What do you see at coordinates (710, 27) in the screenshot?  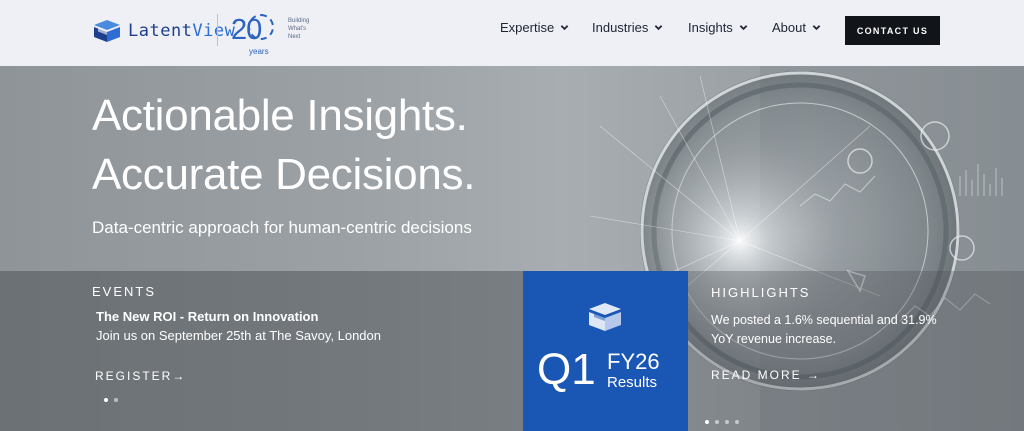 I see `nav-label: Insights` at bounding box center [710, 27].